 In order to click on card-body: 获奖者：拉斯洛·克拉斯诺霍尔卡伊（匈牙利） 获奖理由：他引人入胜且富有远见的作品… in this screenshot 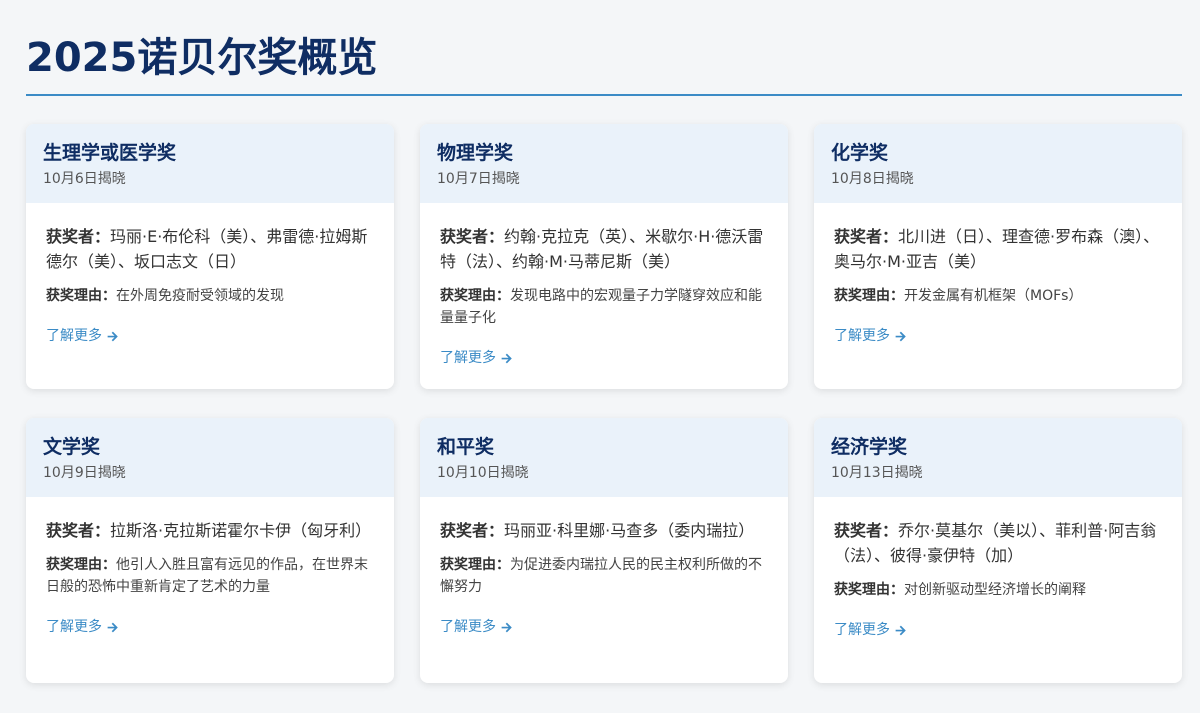, I will do `click(210, 567)`.